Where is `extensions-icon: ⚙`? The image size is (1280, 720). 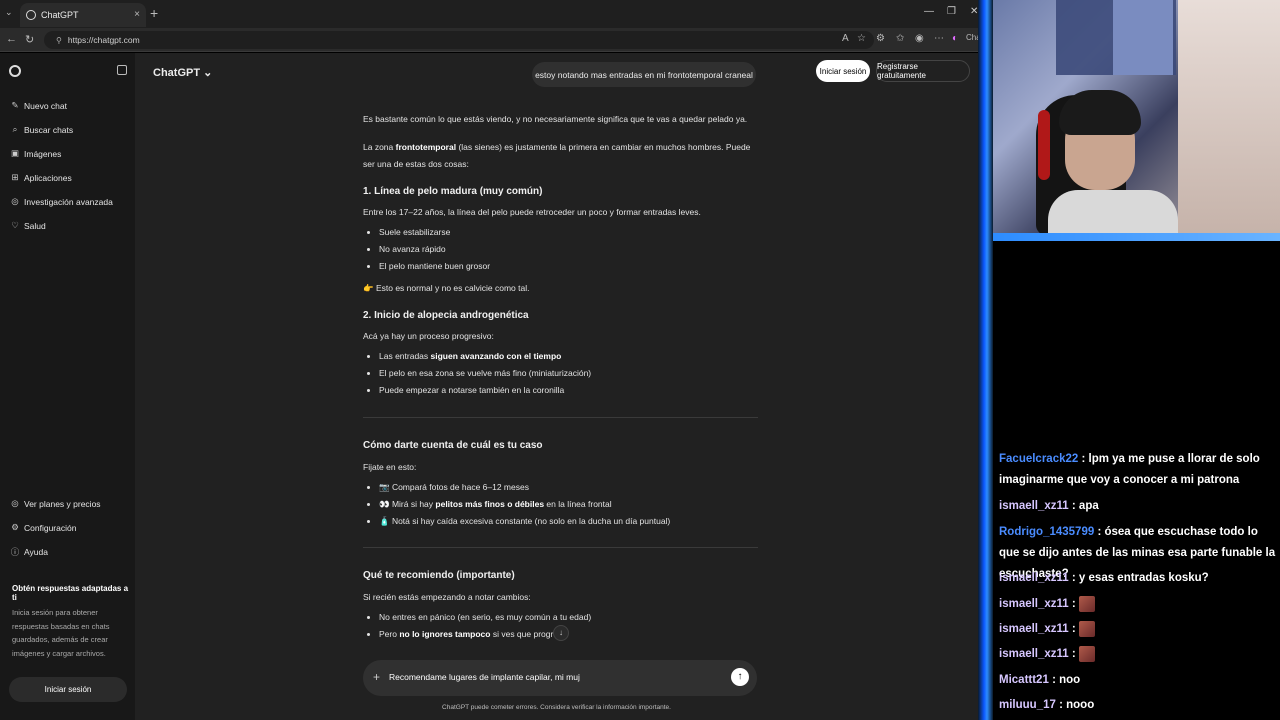
extensions-icon: ⚙ is located at coordinates (880, 38).